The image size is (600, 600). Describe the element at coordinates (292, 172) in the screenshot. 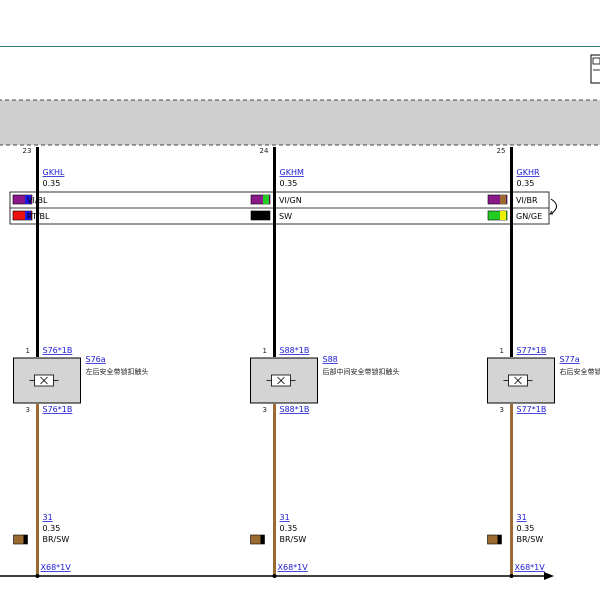

I see `signal-name-link: GKHM` at that location.